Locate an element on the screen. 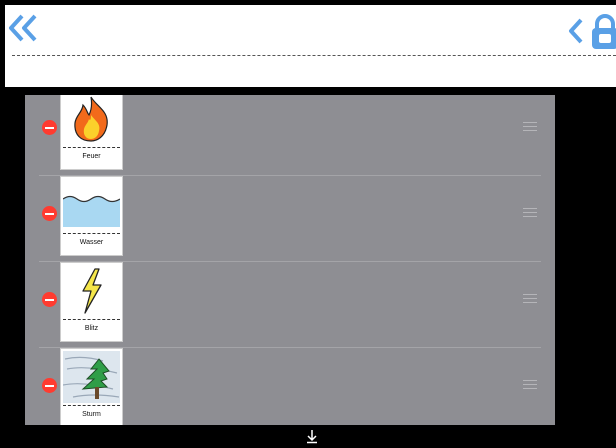  symbol-card: Blitz is located at coordinates (91, 302).